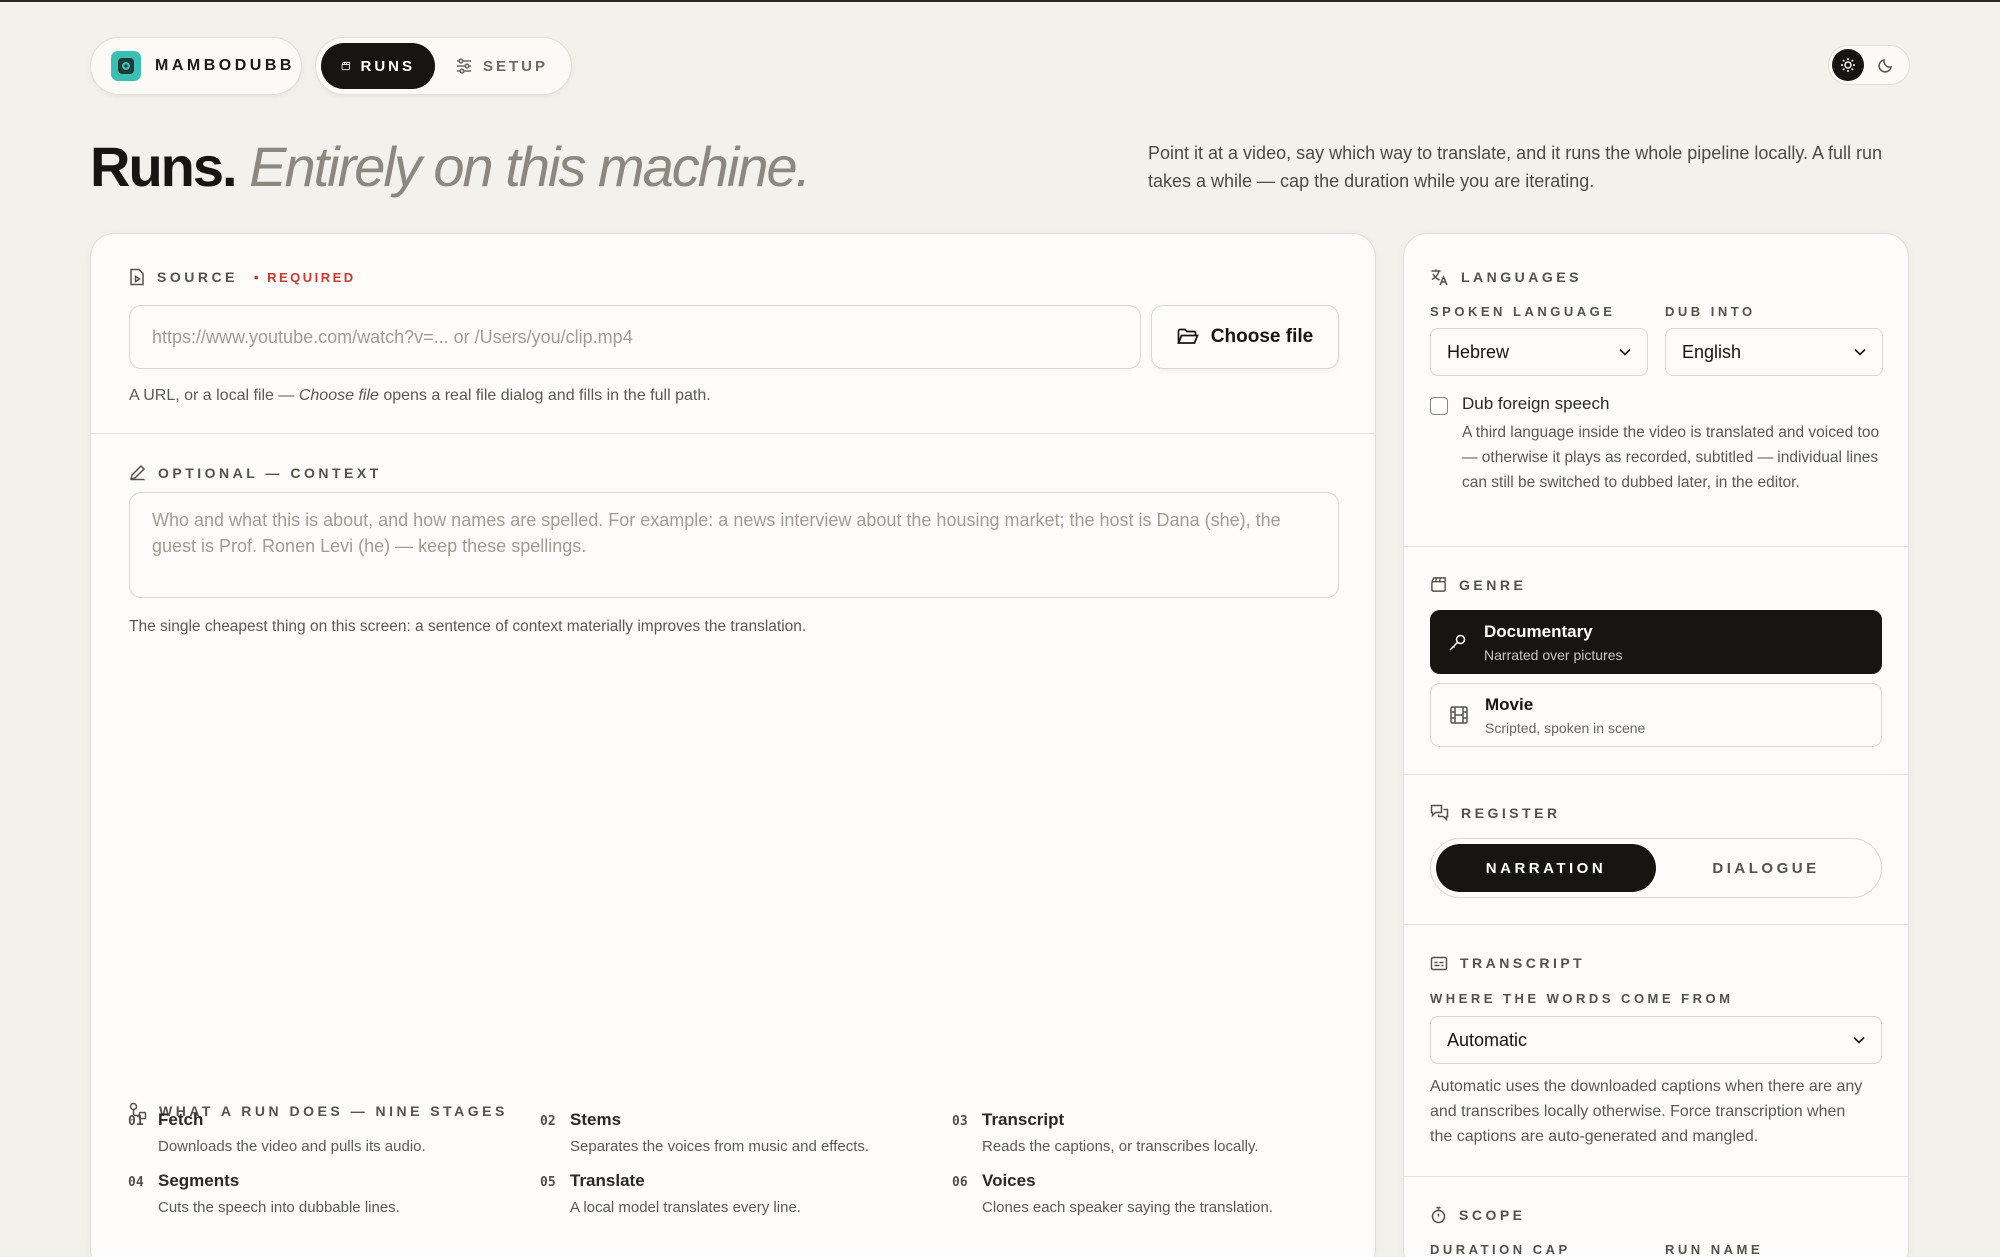 The image size is (2000, 1257). I want to click on stage-name: Segments, so click(199, 1180).